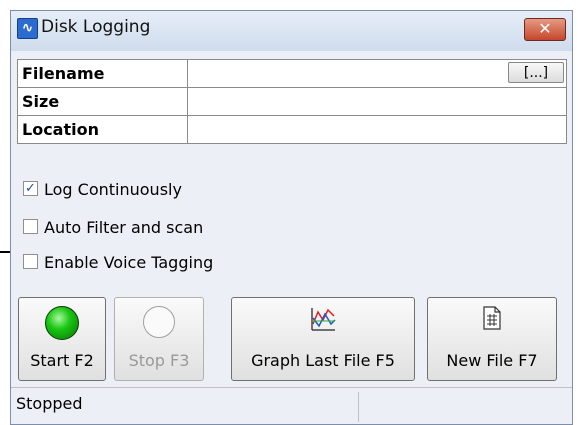 This screenshot has height=425, width=579. What do you see at coordinates (62, 360) in the screenshot?
I see `start-label: Start F2` at bounding box center [62, 360].